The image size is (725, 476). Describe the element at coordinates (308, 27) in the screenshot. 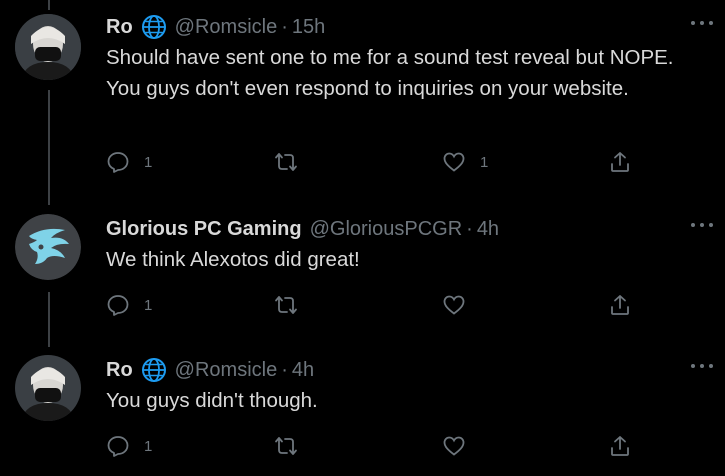

I see `timestamp: 15h` at that location.